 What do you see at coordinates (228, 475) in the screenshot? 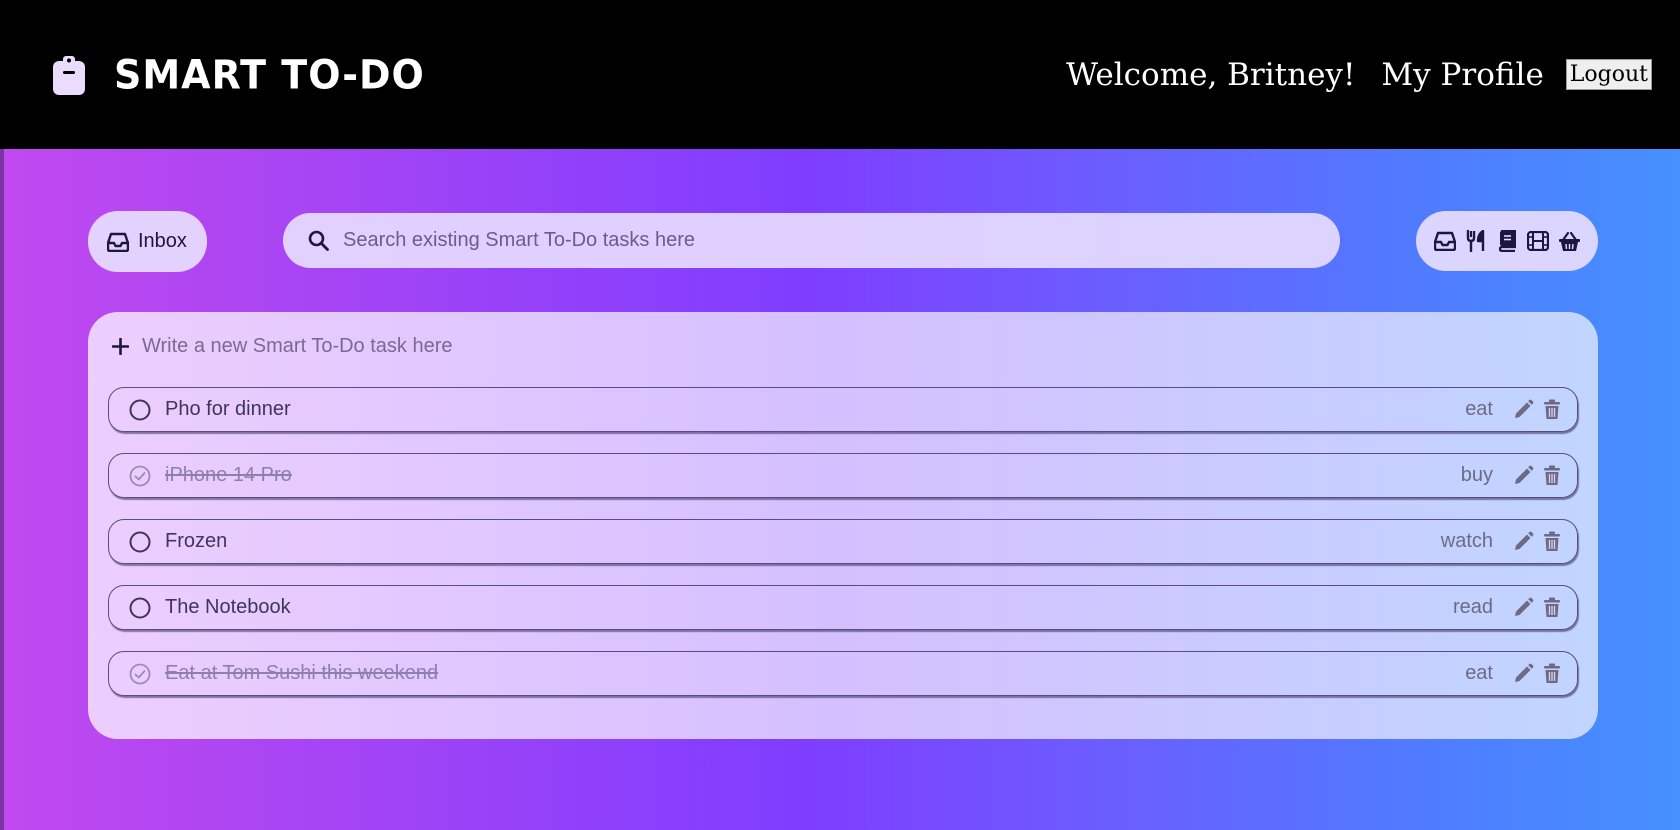
I see `task-title: iPhone 14 Pro` at bounding box center [228, 475].